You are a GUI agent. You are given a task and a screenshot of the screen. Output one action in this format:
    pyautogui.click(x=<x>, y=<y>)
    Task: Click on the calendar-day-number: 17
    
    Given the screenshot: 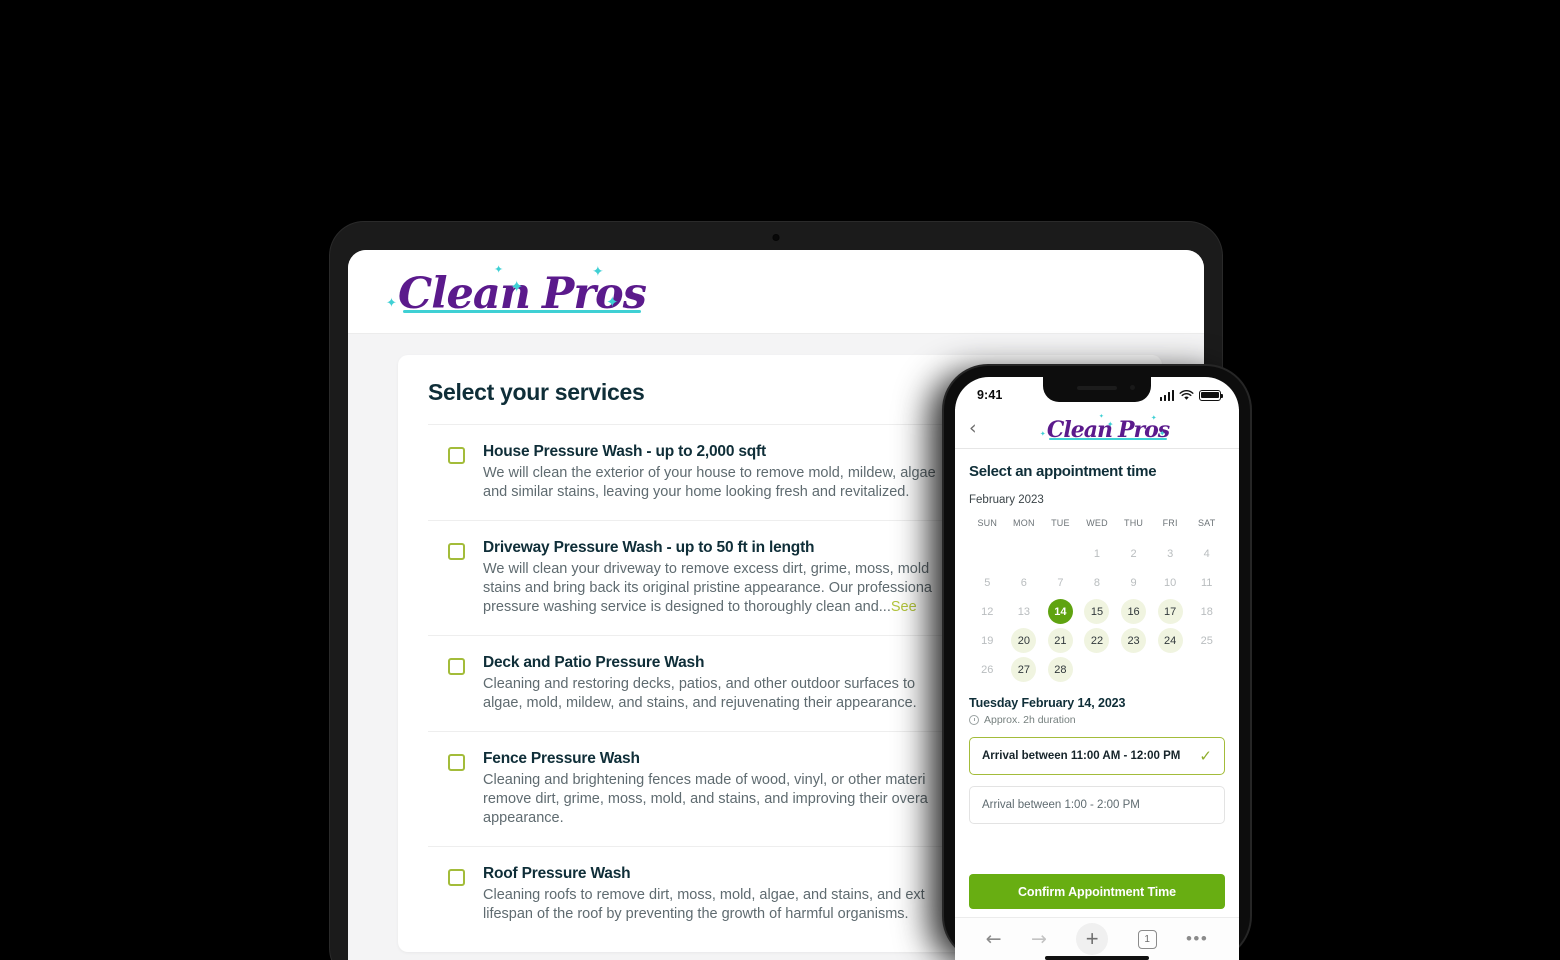 What is the action you would take?
    pyautogui.click(x=1170, y=611)
    